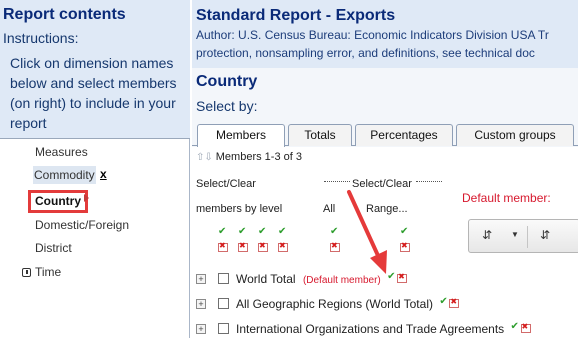 The image size is (578, 338). Describe the element at coordinates (545, 236) in the screenshot. I see `sort-ascending-icon: ⇵` at that location.